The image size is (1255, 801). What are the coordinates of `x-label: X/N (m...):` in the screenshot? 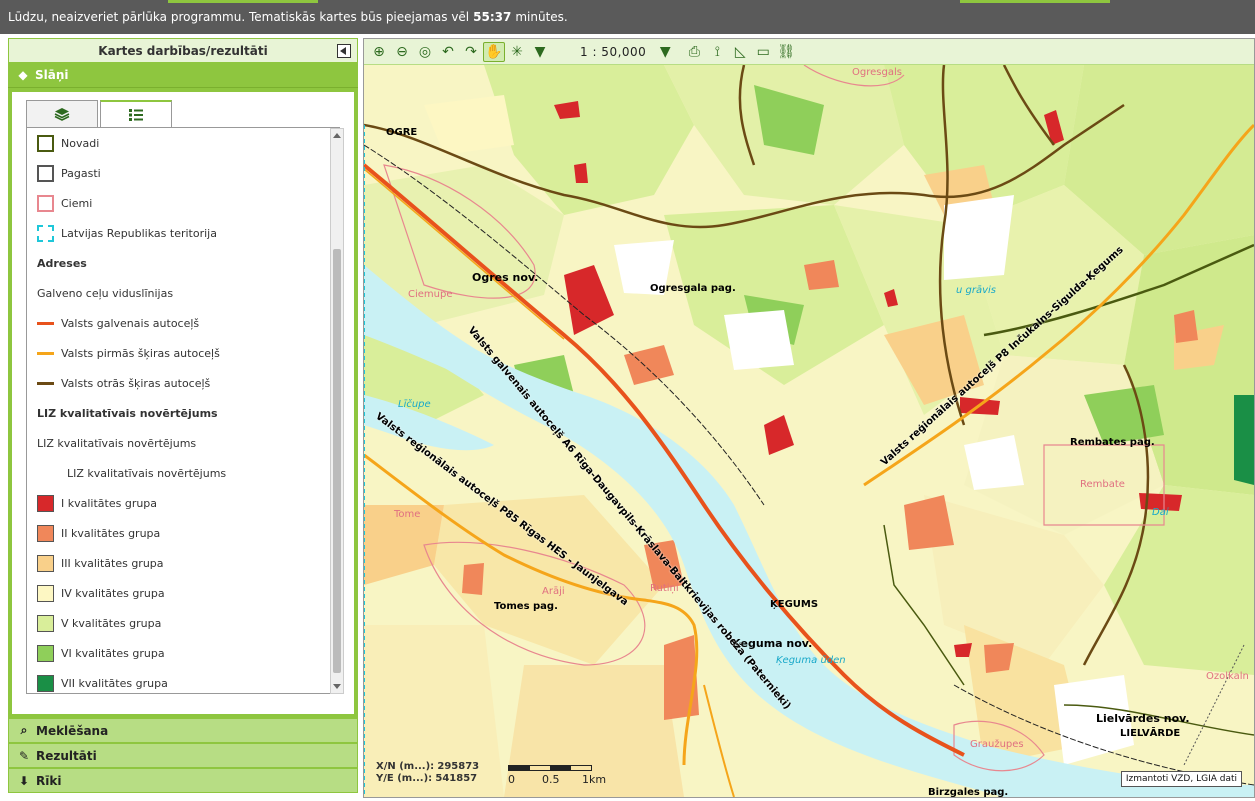 It's located at (405, 766).